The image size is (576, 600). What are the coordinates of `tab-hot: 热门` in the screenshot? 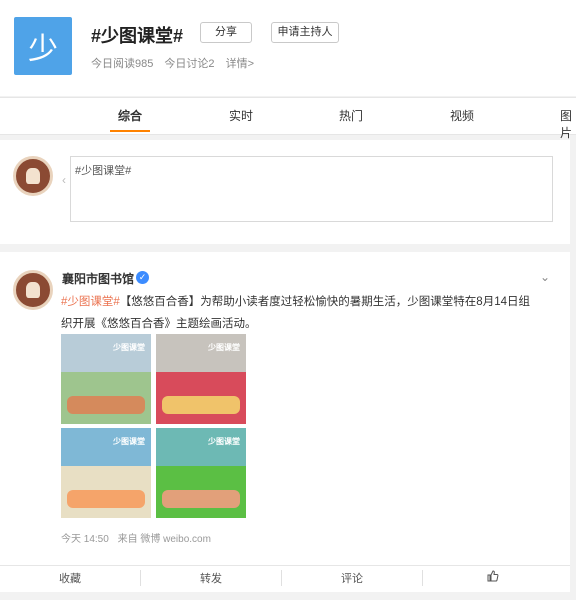 It's located at (351, 115).